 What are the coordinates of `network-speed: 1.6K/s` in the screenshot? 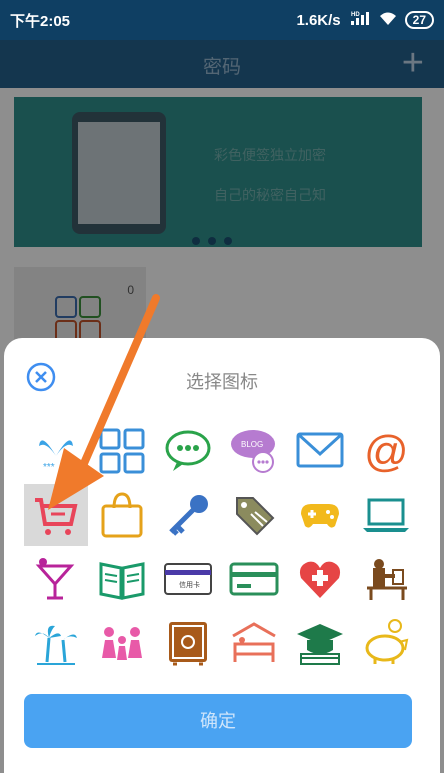 It's located at (318, 20).